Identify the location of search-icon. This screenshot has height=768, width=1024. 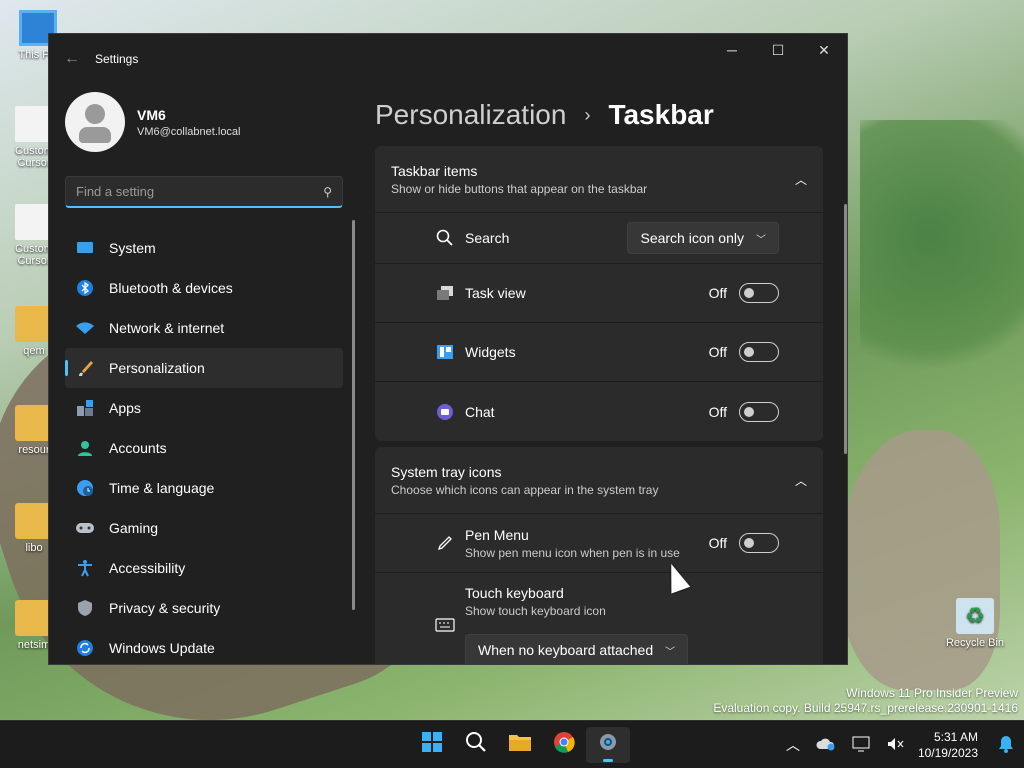
(445, 238).